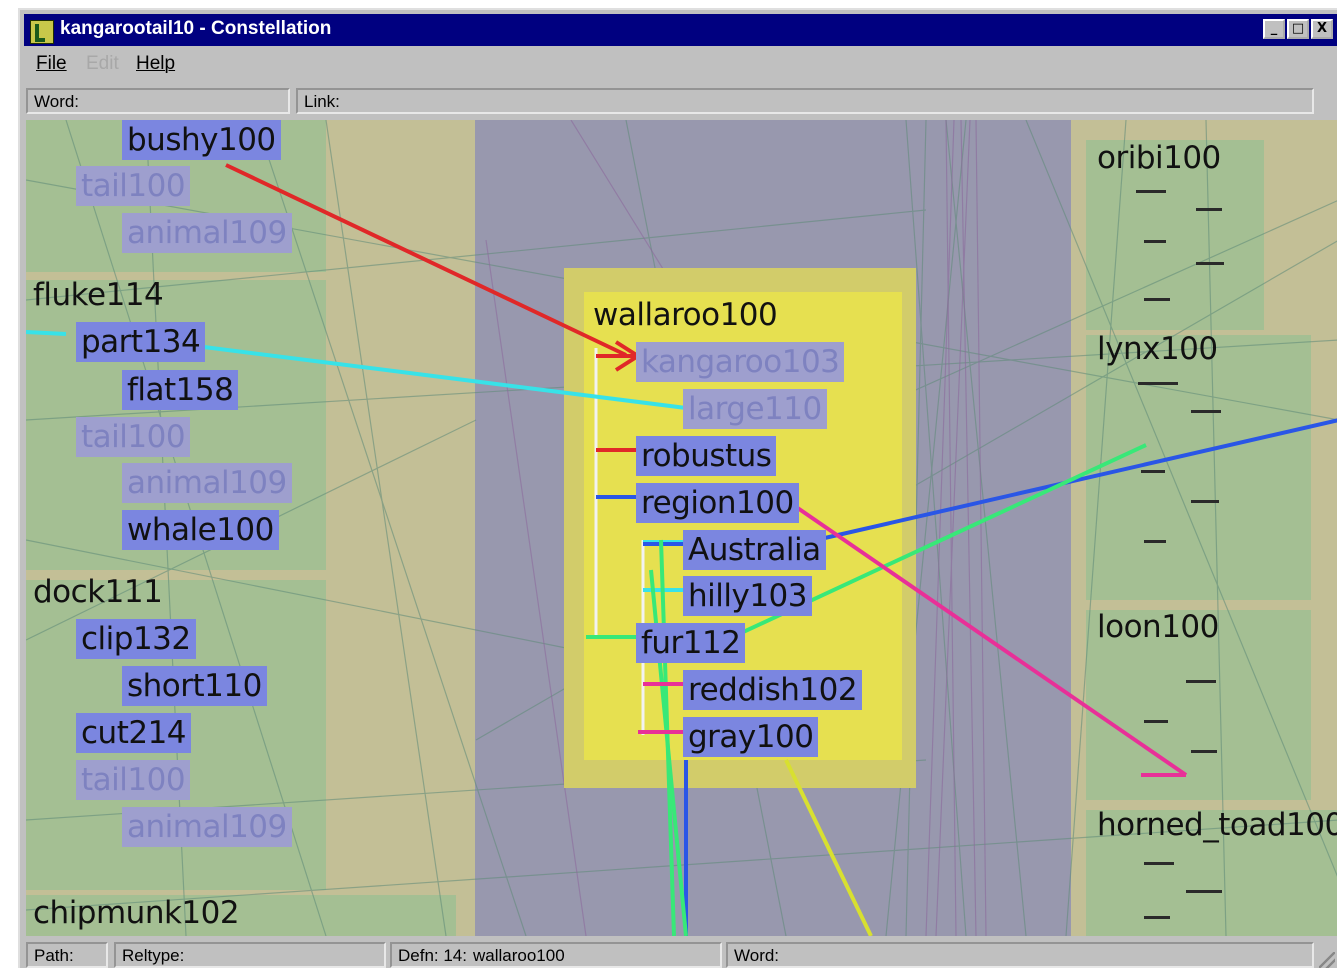 The height and width of the screenshot is (968, 1337). I want to click on menu-file: File, so click(51, 64).